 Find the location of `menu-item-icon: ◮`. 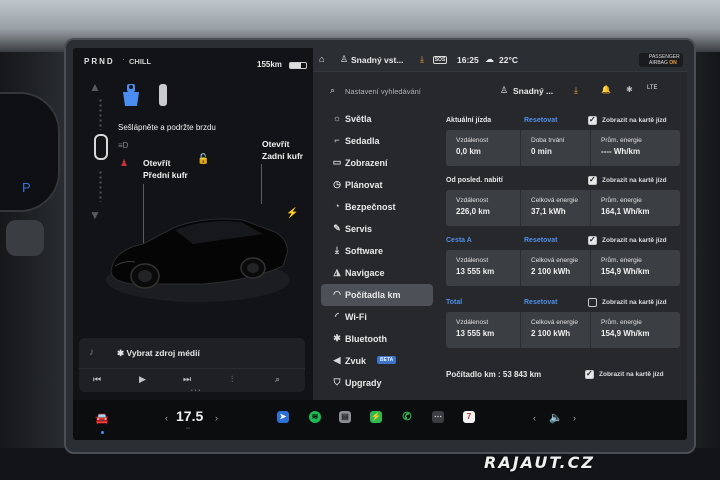

menu-item-icon: ◮ is located at coordinates (337, 272).